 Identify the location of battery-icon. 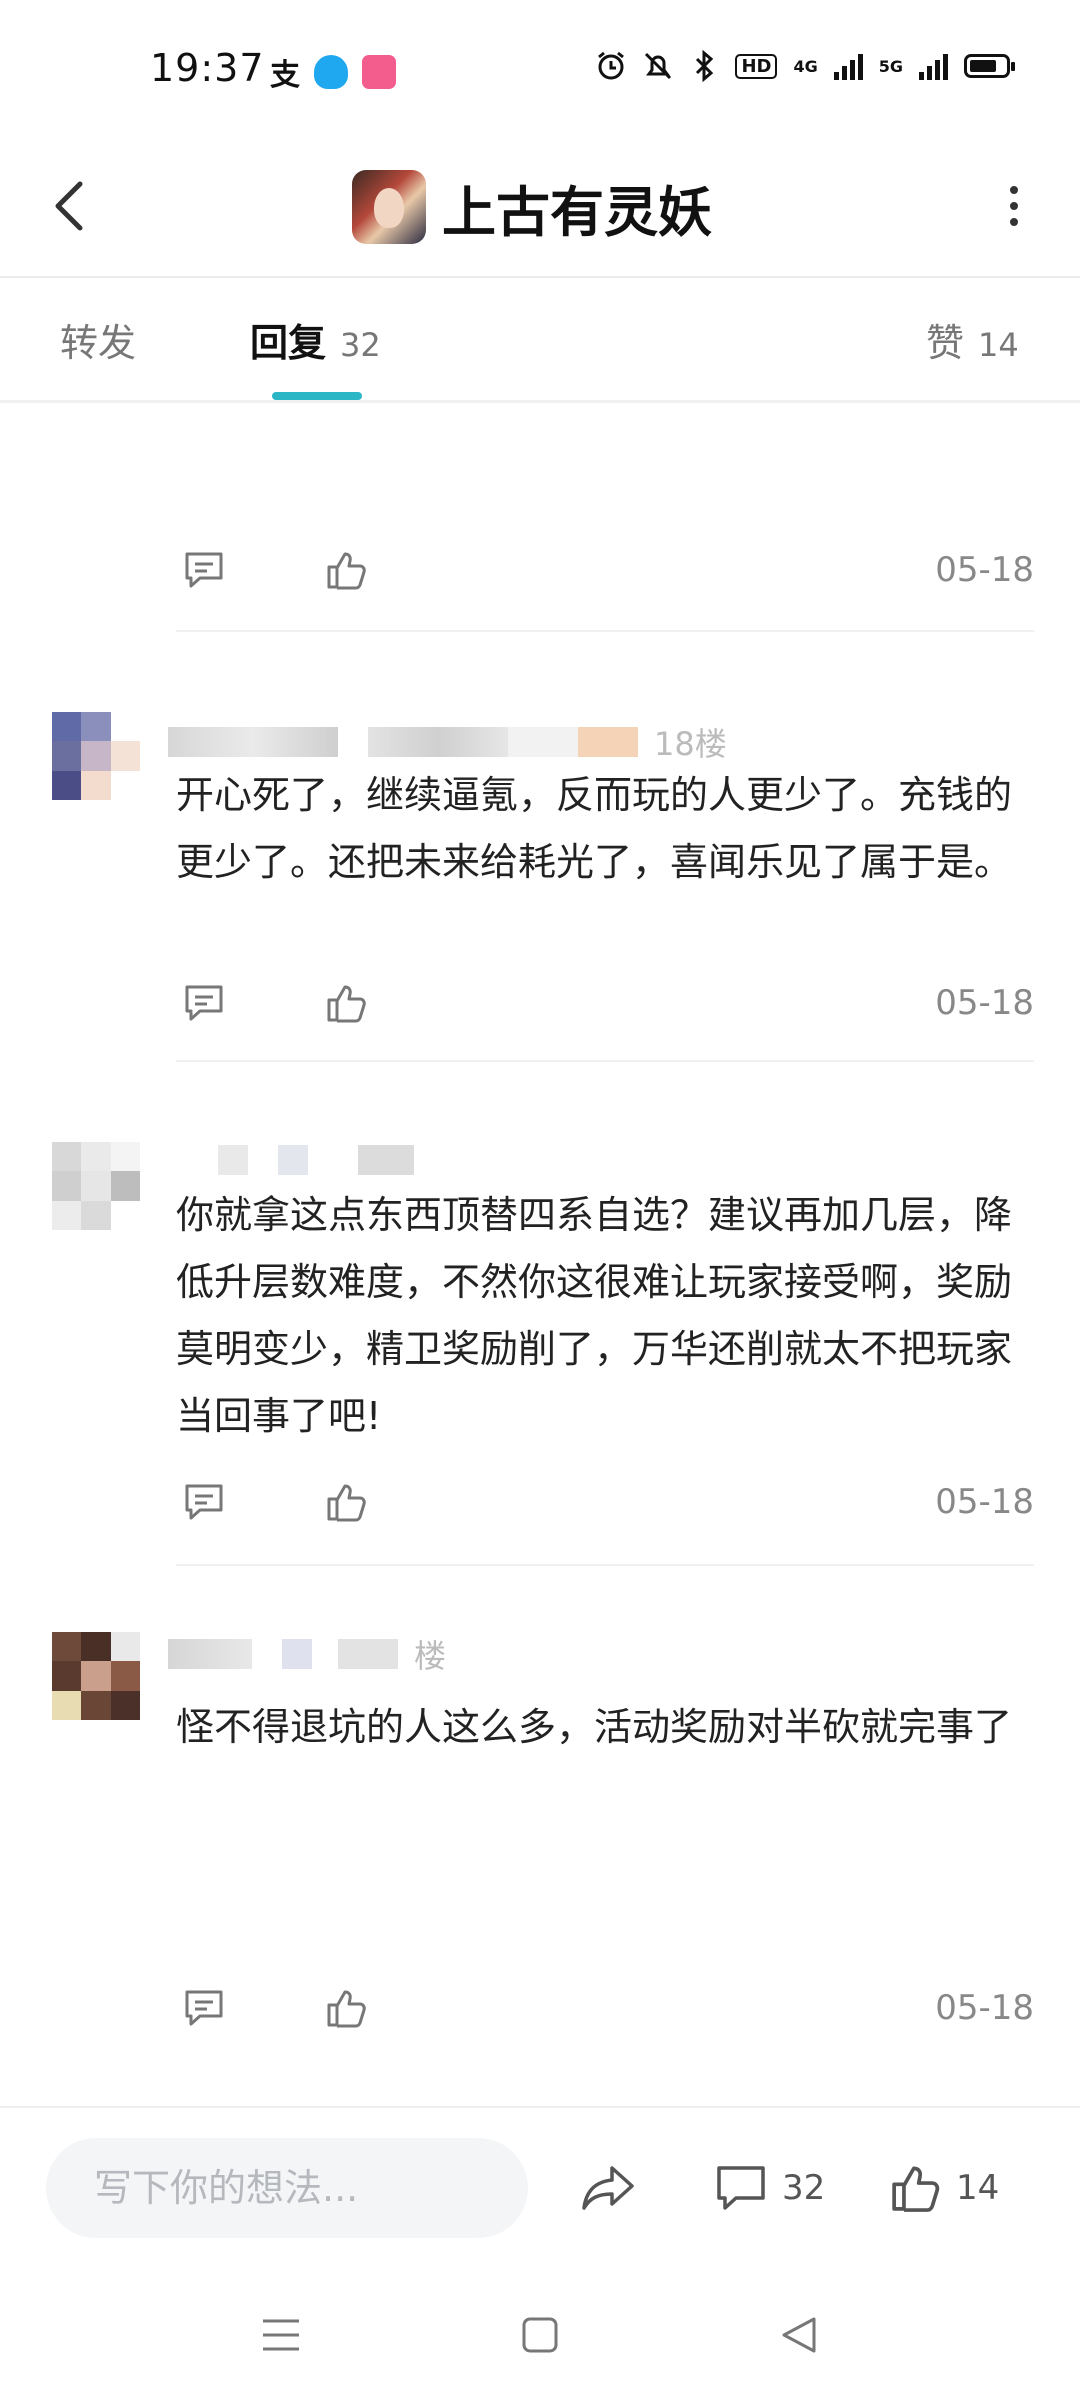
(989, 66).